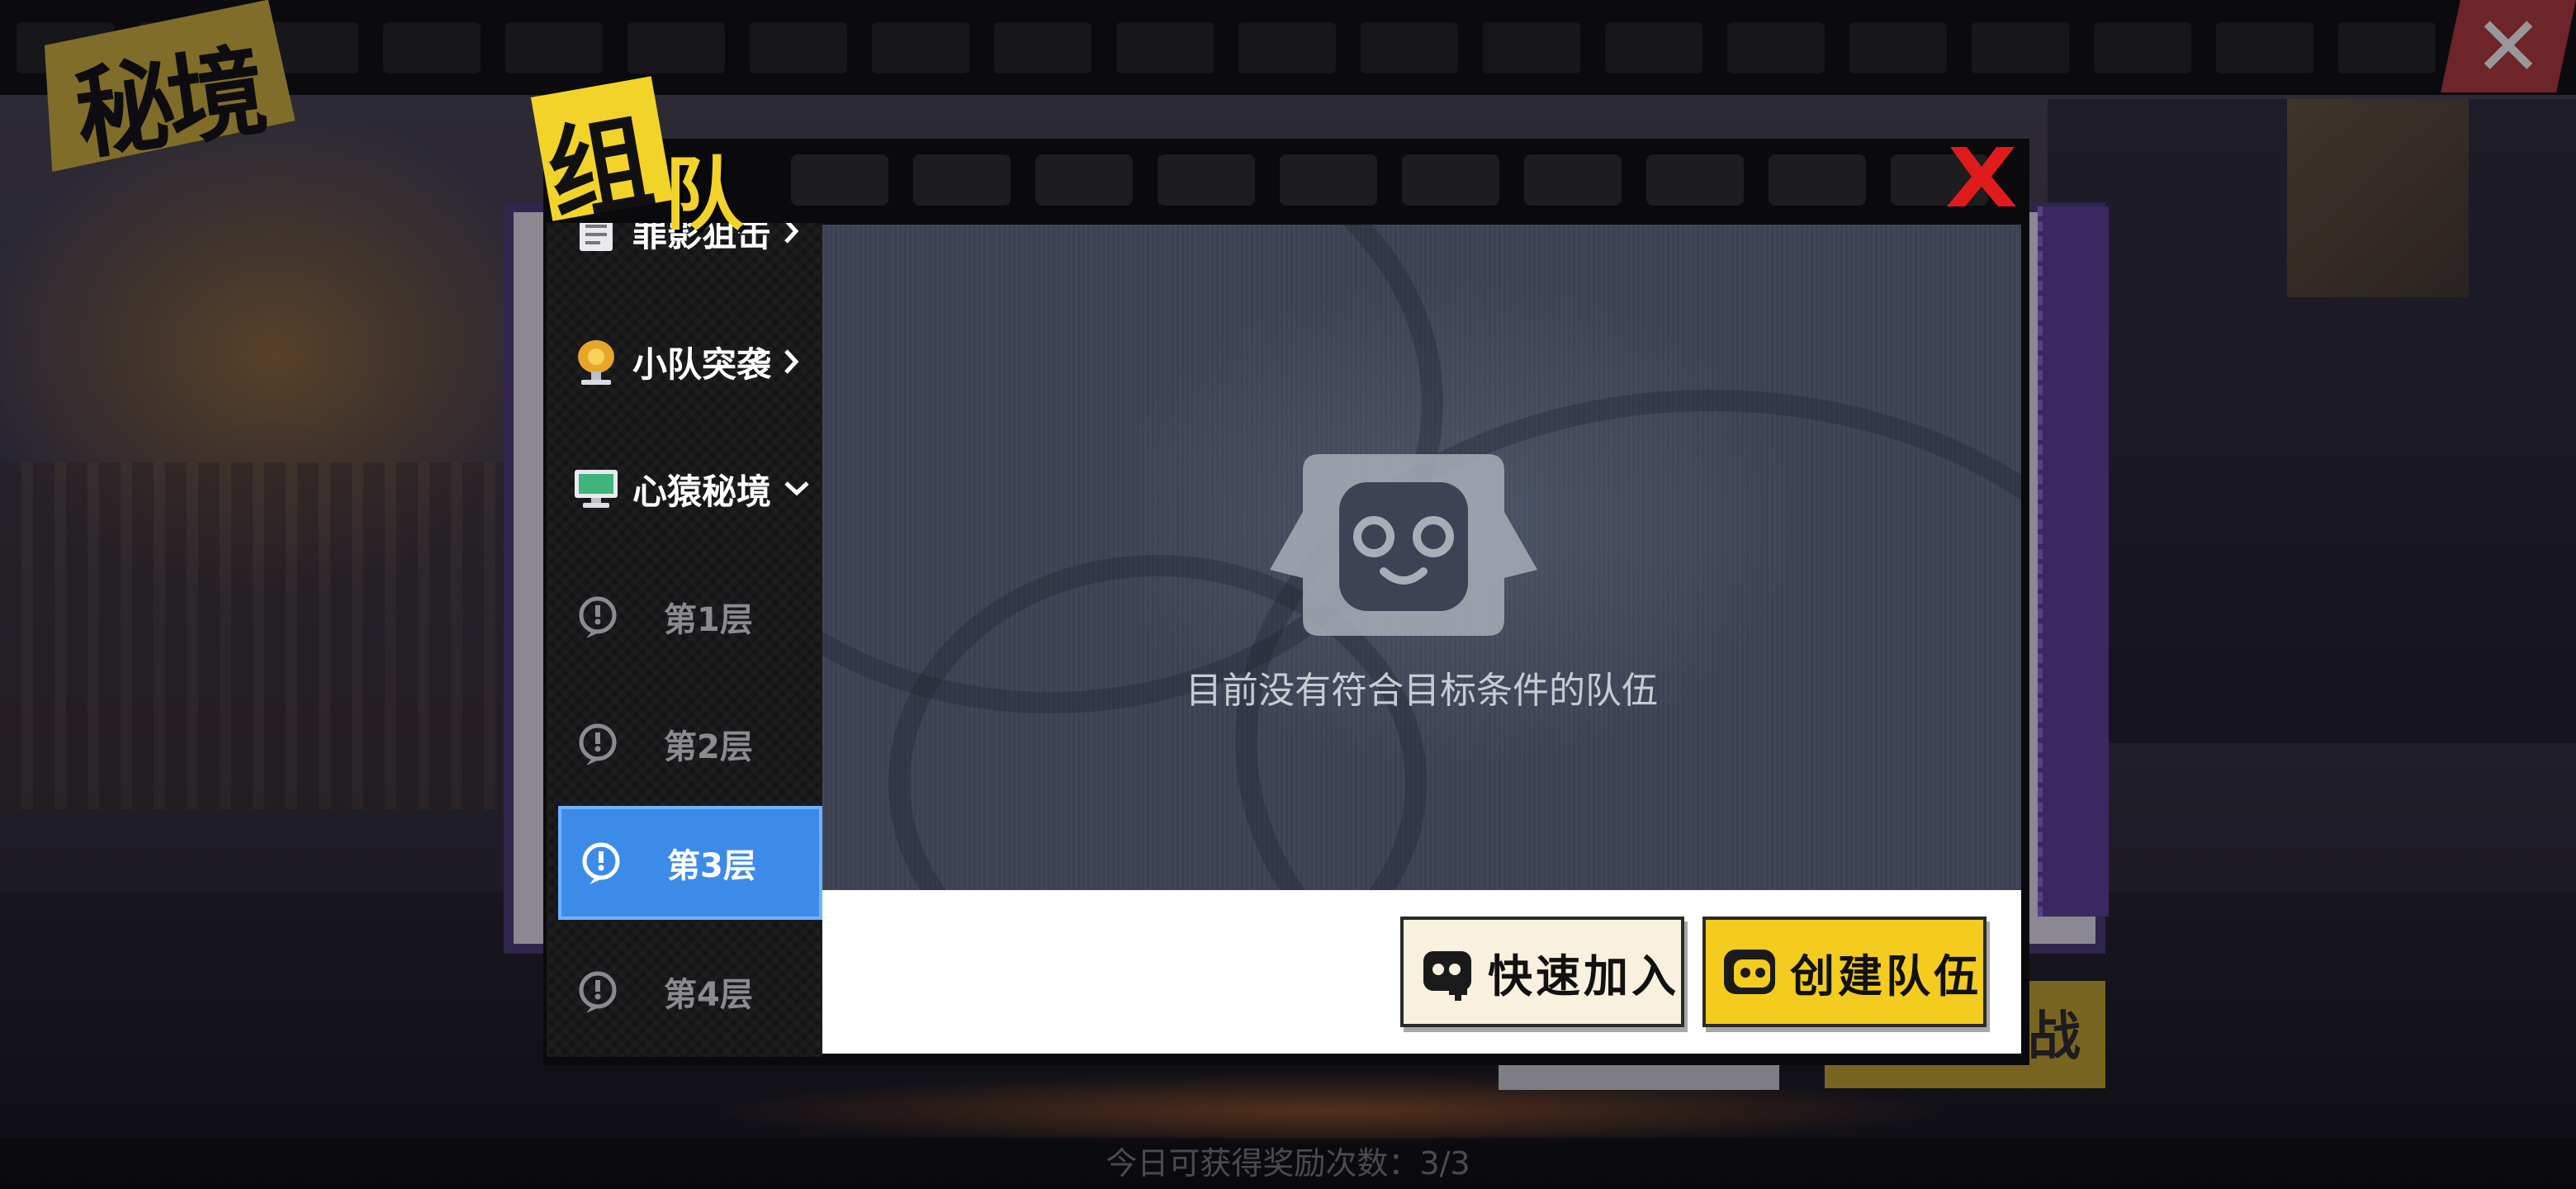 This screenshot has width=2576, height=1189. Describe the element at coordinates (796, 488) in the screenshot. I see `chevron-down-icon` at that location.